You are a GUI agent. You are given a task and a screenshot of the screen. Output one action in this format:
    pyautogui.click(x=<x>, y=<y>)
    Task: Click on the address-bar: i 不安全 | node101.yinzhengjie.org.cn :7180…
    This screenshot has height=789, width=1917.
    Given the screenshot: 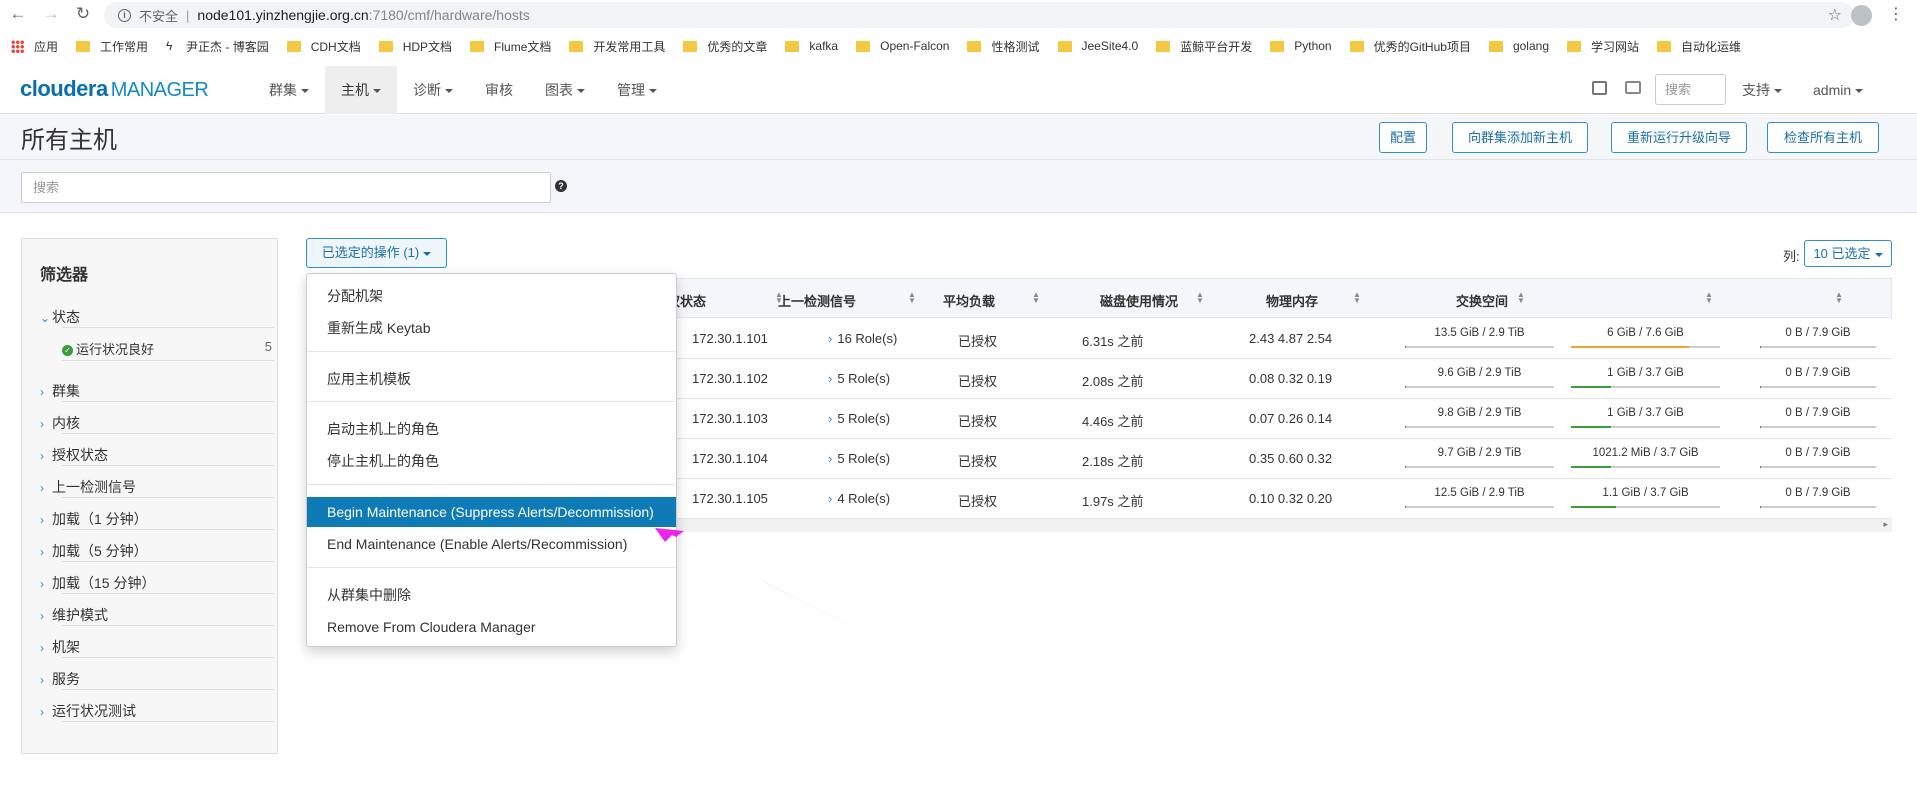 What is the action you would take?
    pyautogui.click(x=979, y=15)
    